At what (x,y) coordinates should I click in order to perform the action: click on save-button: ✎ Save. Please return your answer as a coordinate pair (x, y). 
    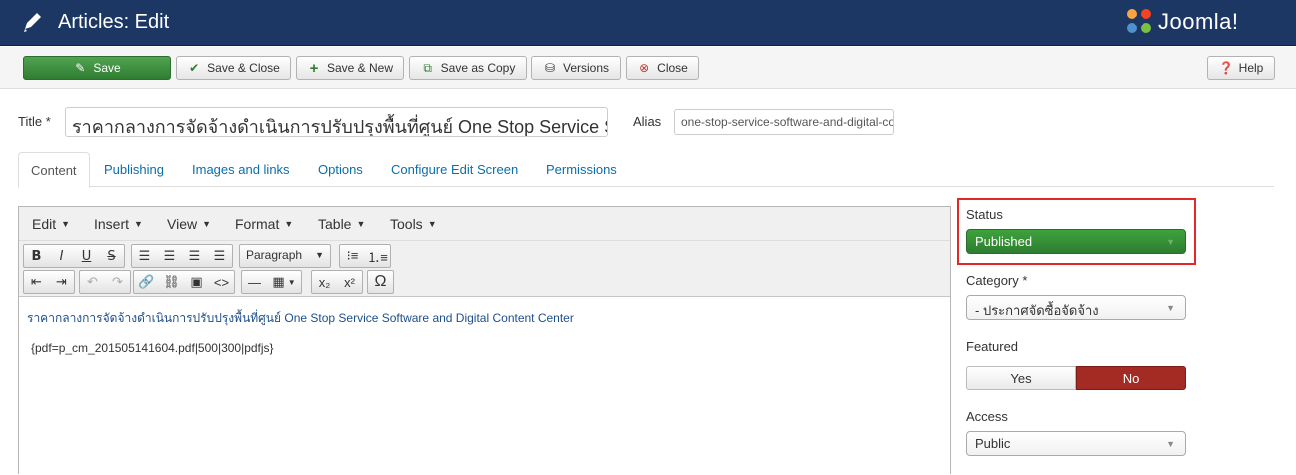
    Looking at the image, I should click on (97, 68).